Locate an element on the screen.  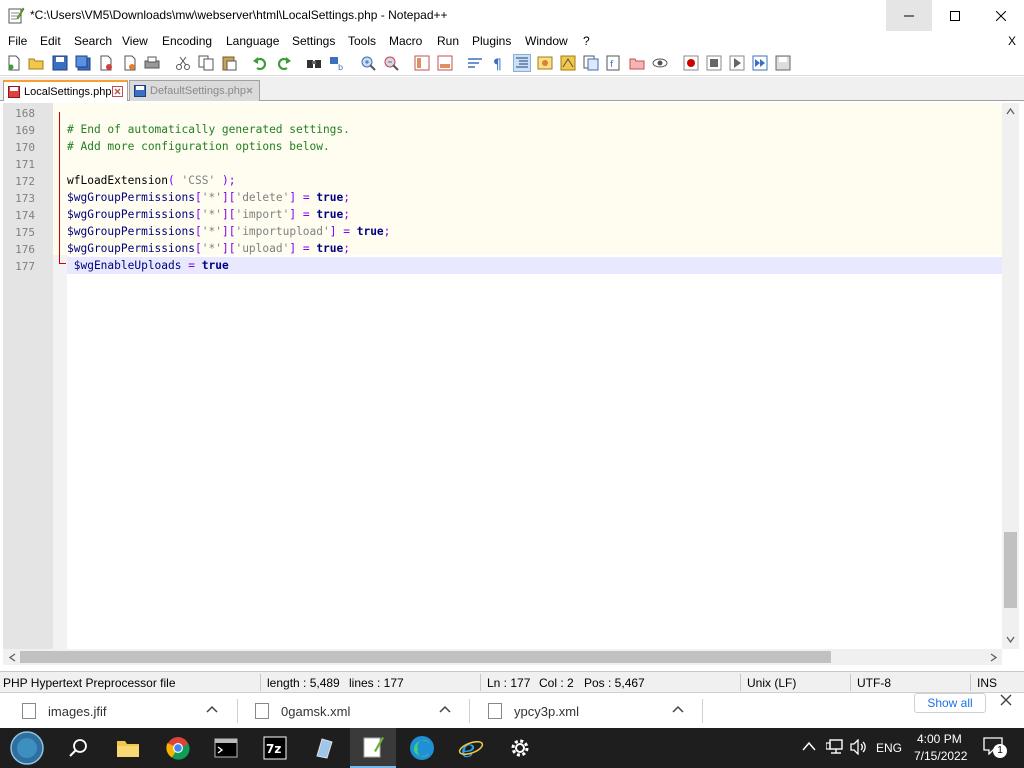
menu-settings: Settings is located at coordinates (313, 41).